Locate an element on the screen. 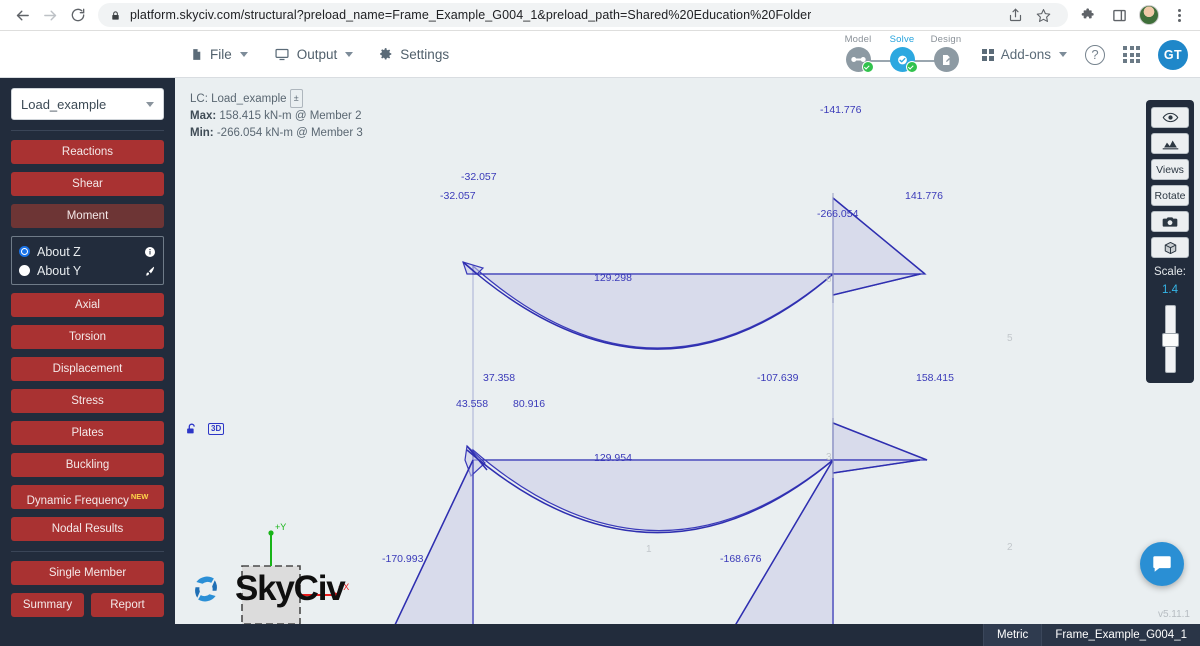 This screenshot has width=1200, height=646. lock-icon is located at coordinates (115, 15).